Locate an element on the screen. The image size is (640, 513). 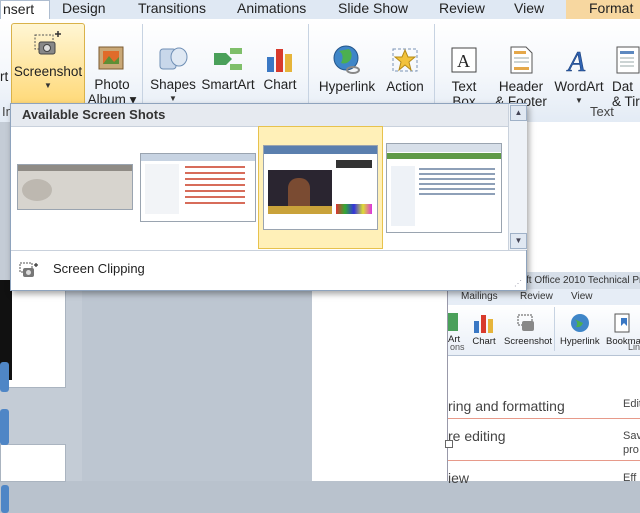
thumb-file-list is located at coordinates (457, 169).